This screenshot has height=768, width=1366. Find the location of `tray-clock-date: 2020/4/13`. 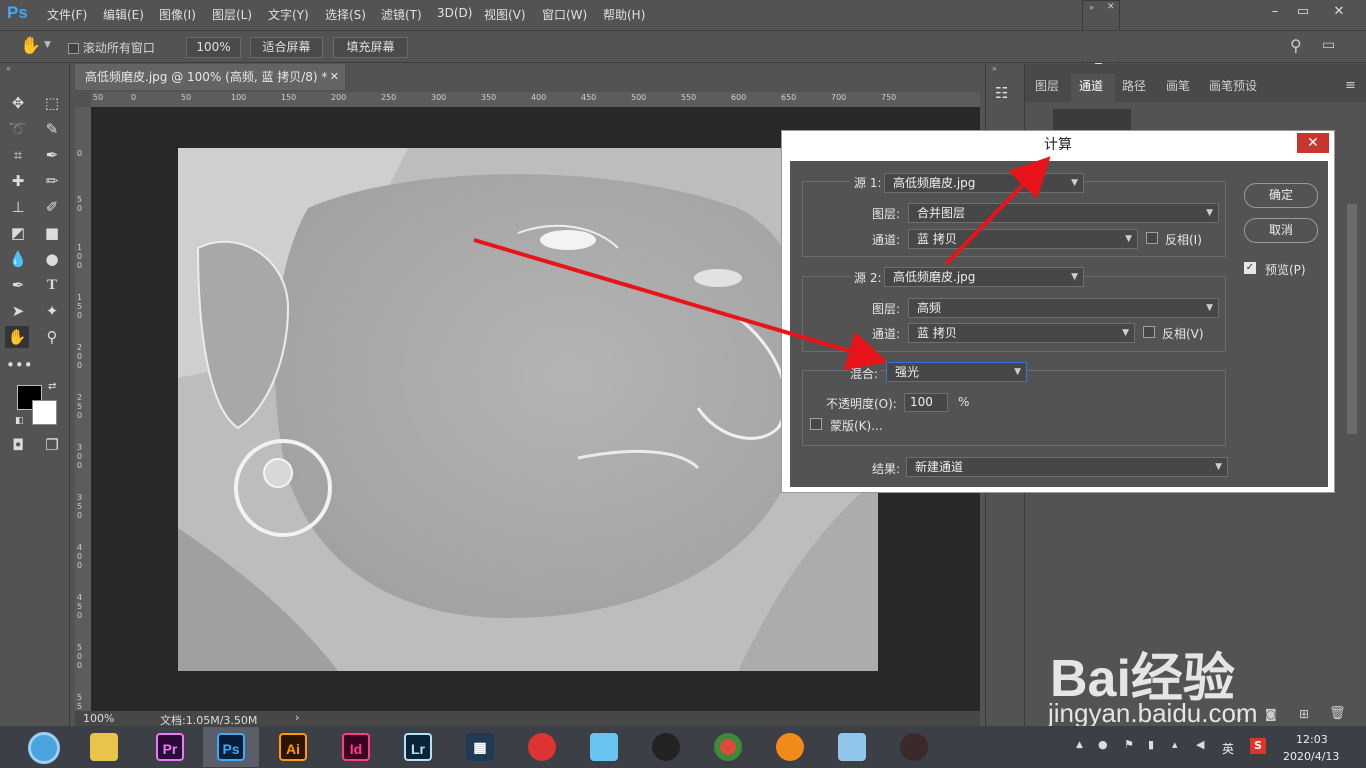

tray-clock-date: 2020/4/13 is located at coordinates (1311, 756).